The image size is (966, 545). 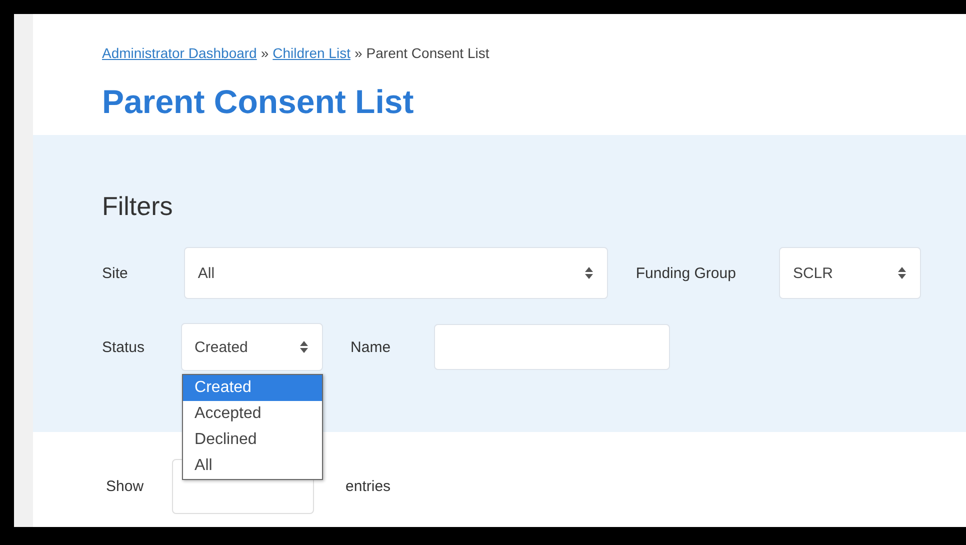 What do you see at coordinates (552, 347) in the screenshot?
I see `input-field` at bounding box center [552, 347].